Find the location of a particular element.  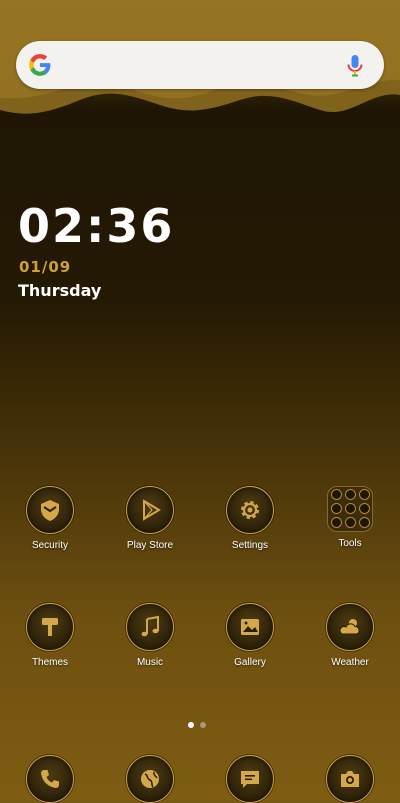

google-logo-icon is located at coordinates (40, 65).